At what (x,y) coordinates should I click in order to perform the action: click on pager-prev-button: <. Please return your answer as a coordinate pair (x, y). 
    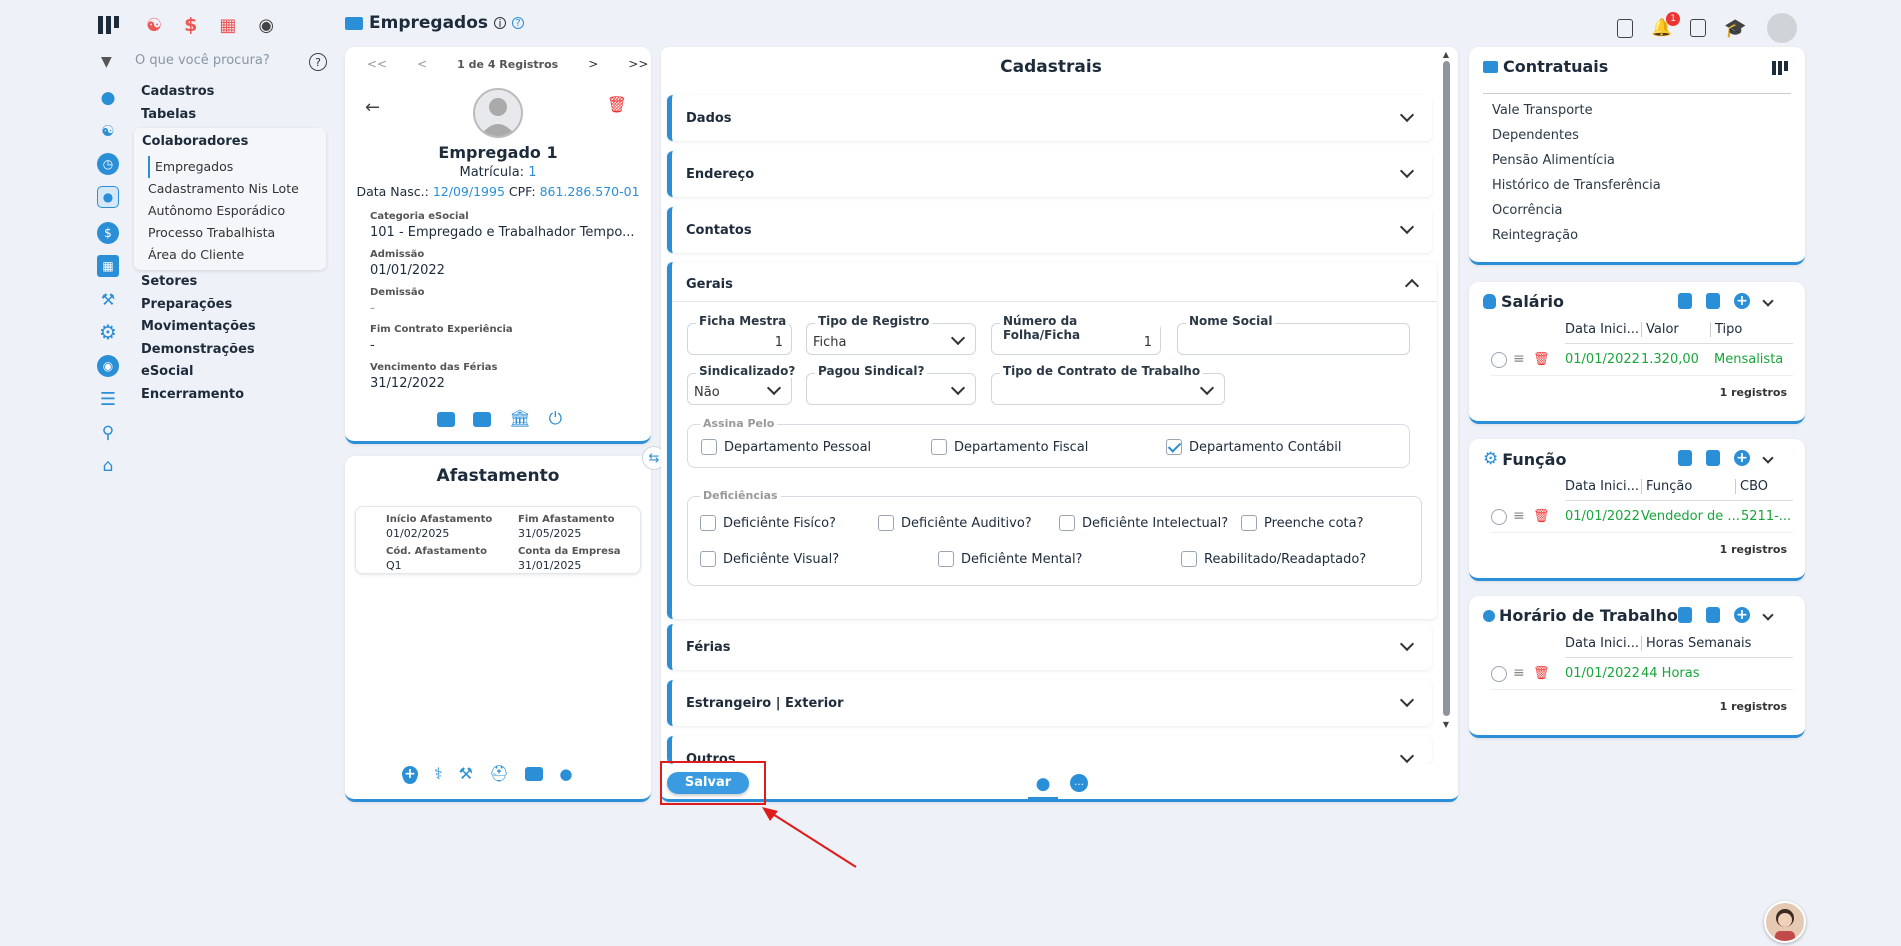
    Looking at the image, I should click on (422, 64).